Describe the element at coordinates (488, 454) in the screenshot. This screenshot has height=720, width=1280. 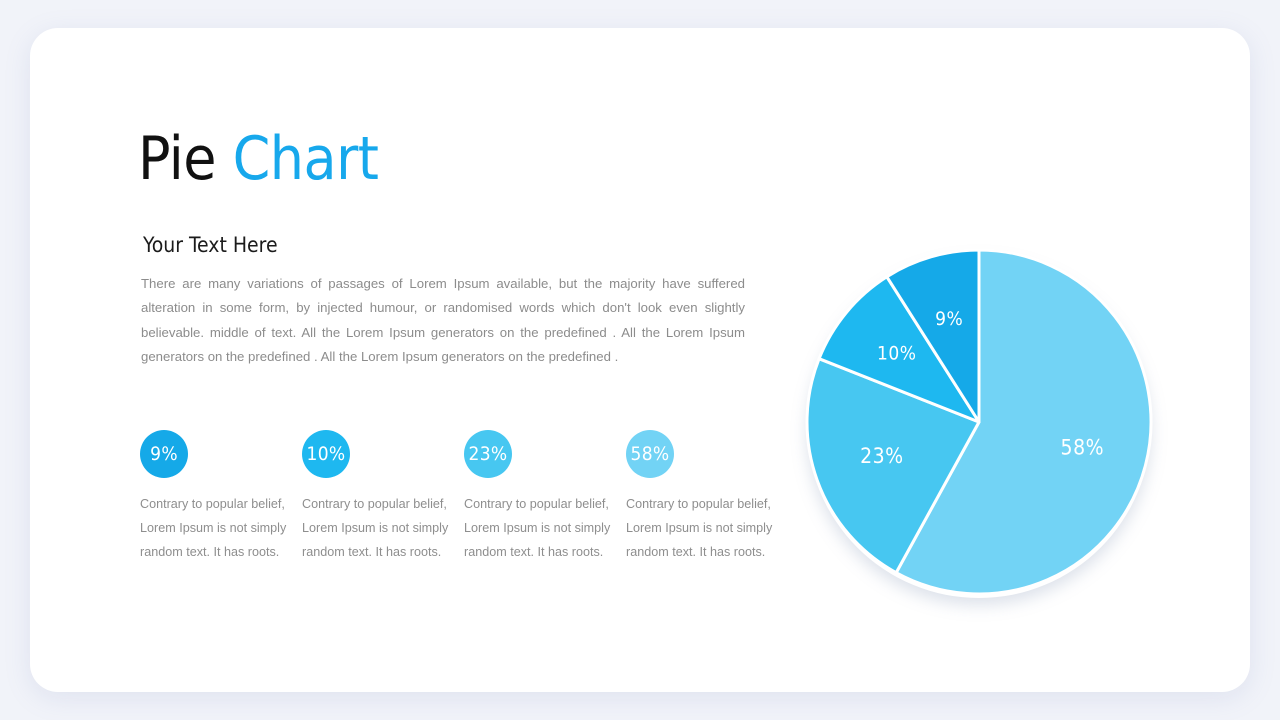
I see `status-badge: 23%` at that location.